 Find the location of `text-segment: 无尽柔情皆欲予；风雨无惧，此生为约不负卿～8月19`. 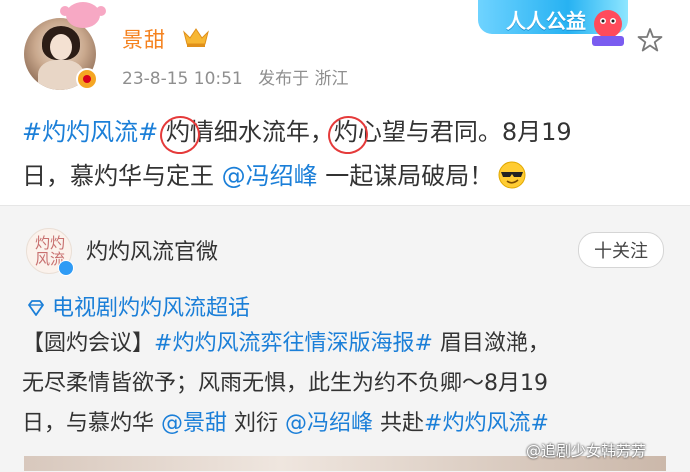

text-segment: 无尽柔情皆欲予；风雨无惧，此生为约不负卿～8月19 is located at coordinates (285, 383).